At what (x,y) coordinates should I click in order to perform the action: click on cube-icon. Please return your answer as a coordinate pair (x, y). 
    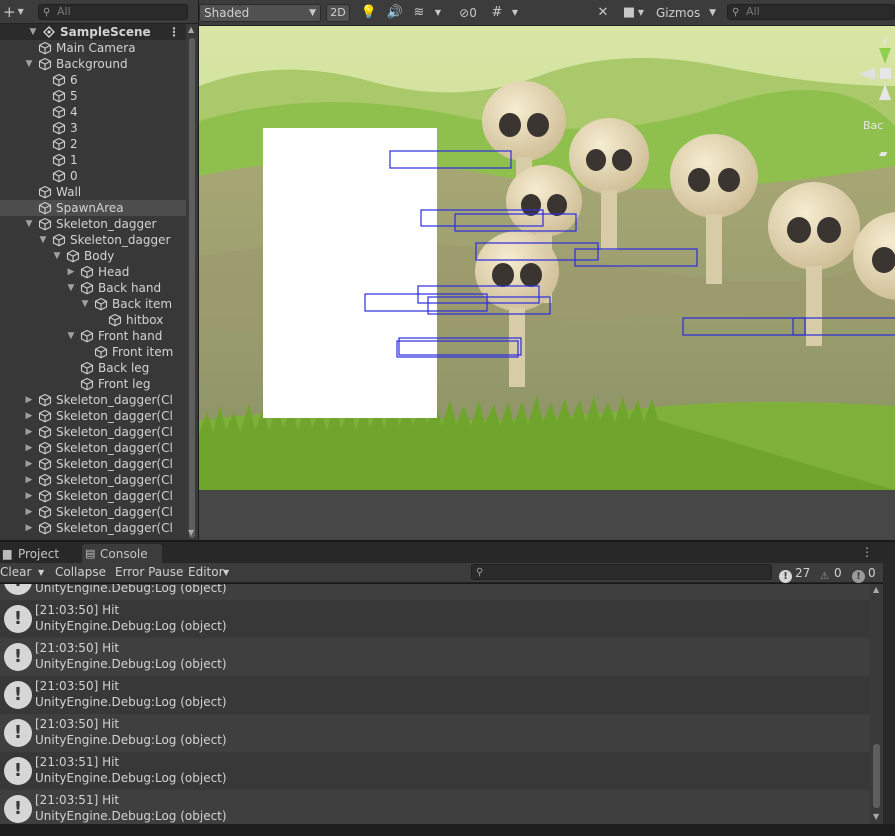
    Looking at the image, I should click on (87, 384).